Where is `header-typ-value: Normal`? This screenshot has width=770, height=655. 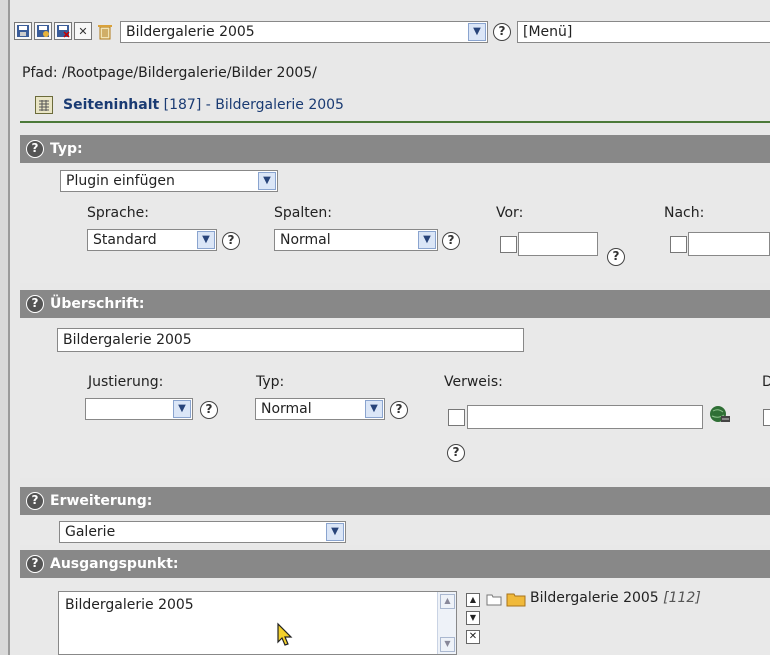
header-typ-value: Normal is located at coordinates (286, 409).